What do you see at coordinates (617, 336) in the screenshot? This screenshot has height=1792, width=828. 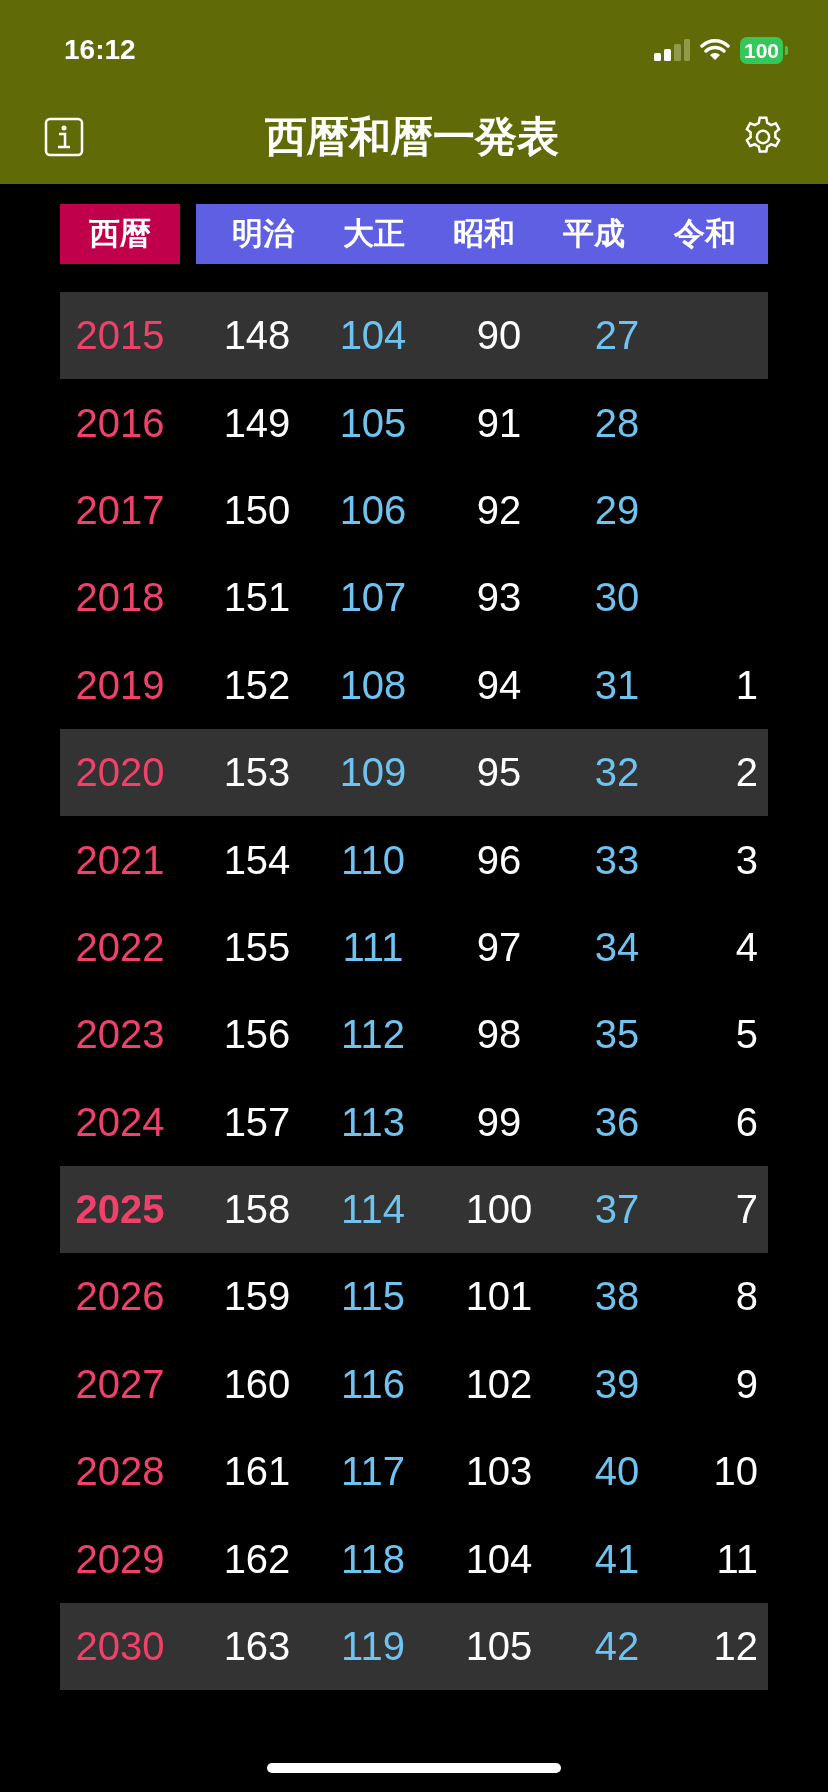 I see `era-year-cell-text: 27` at bounding box center [617, 336].